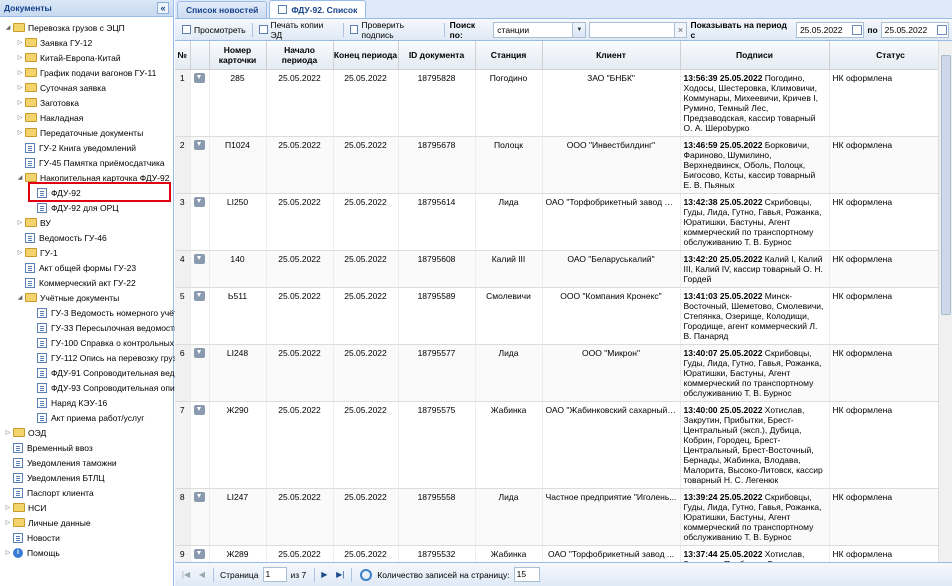  What do you see at coordinates (90, 552) in the screenshot?
I see `tree-item: ▷ i Помощь` at bounding box center [90, 552].